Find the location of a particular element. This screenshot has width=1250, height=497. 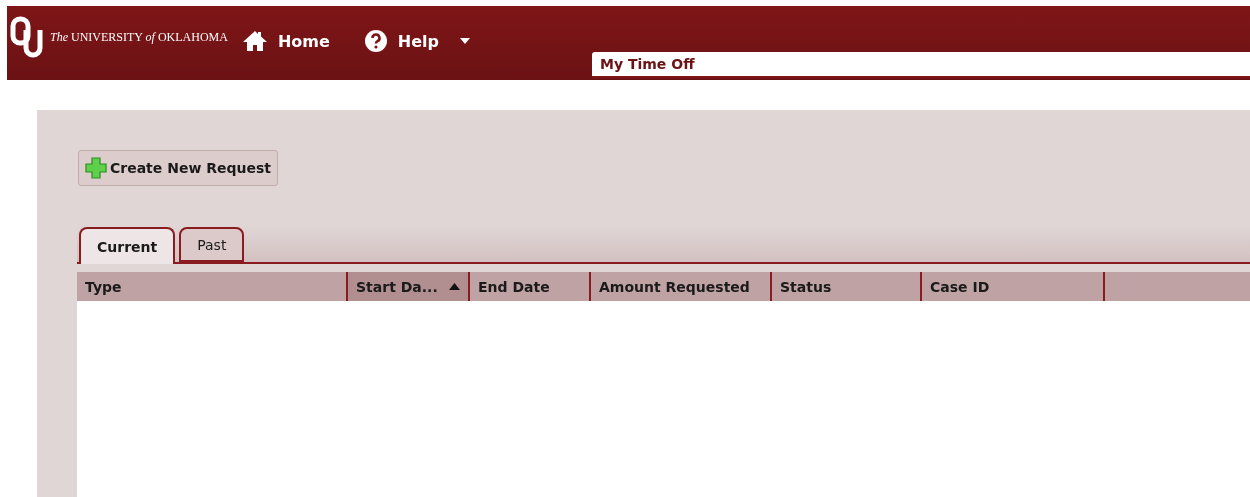

logo-icon is located at coordinates (27, 37).